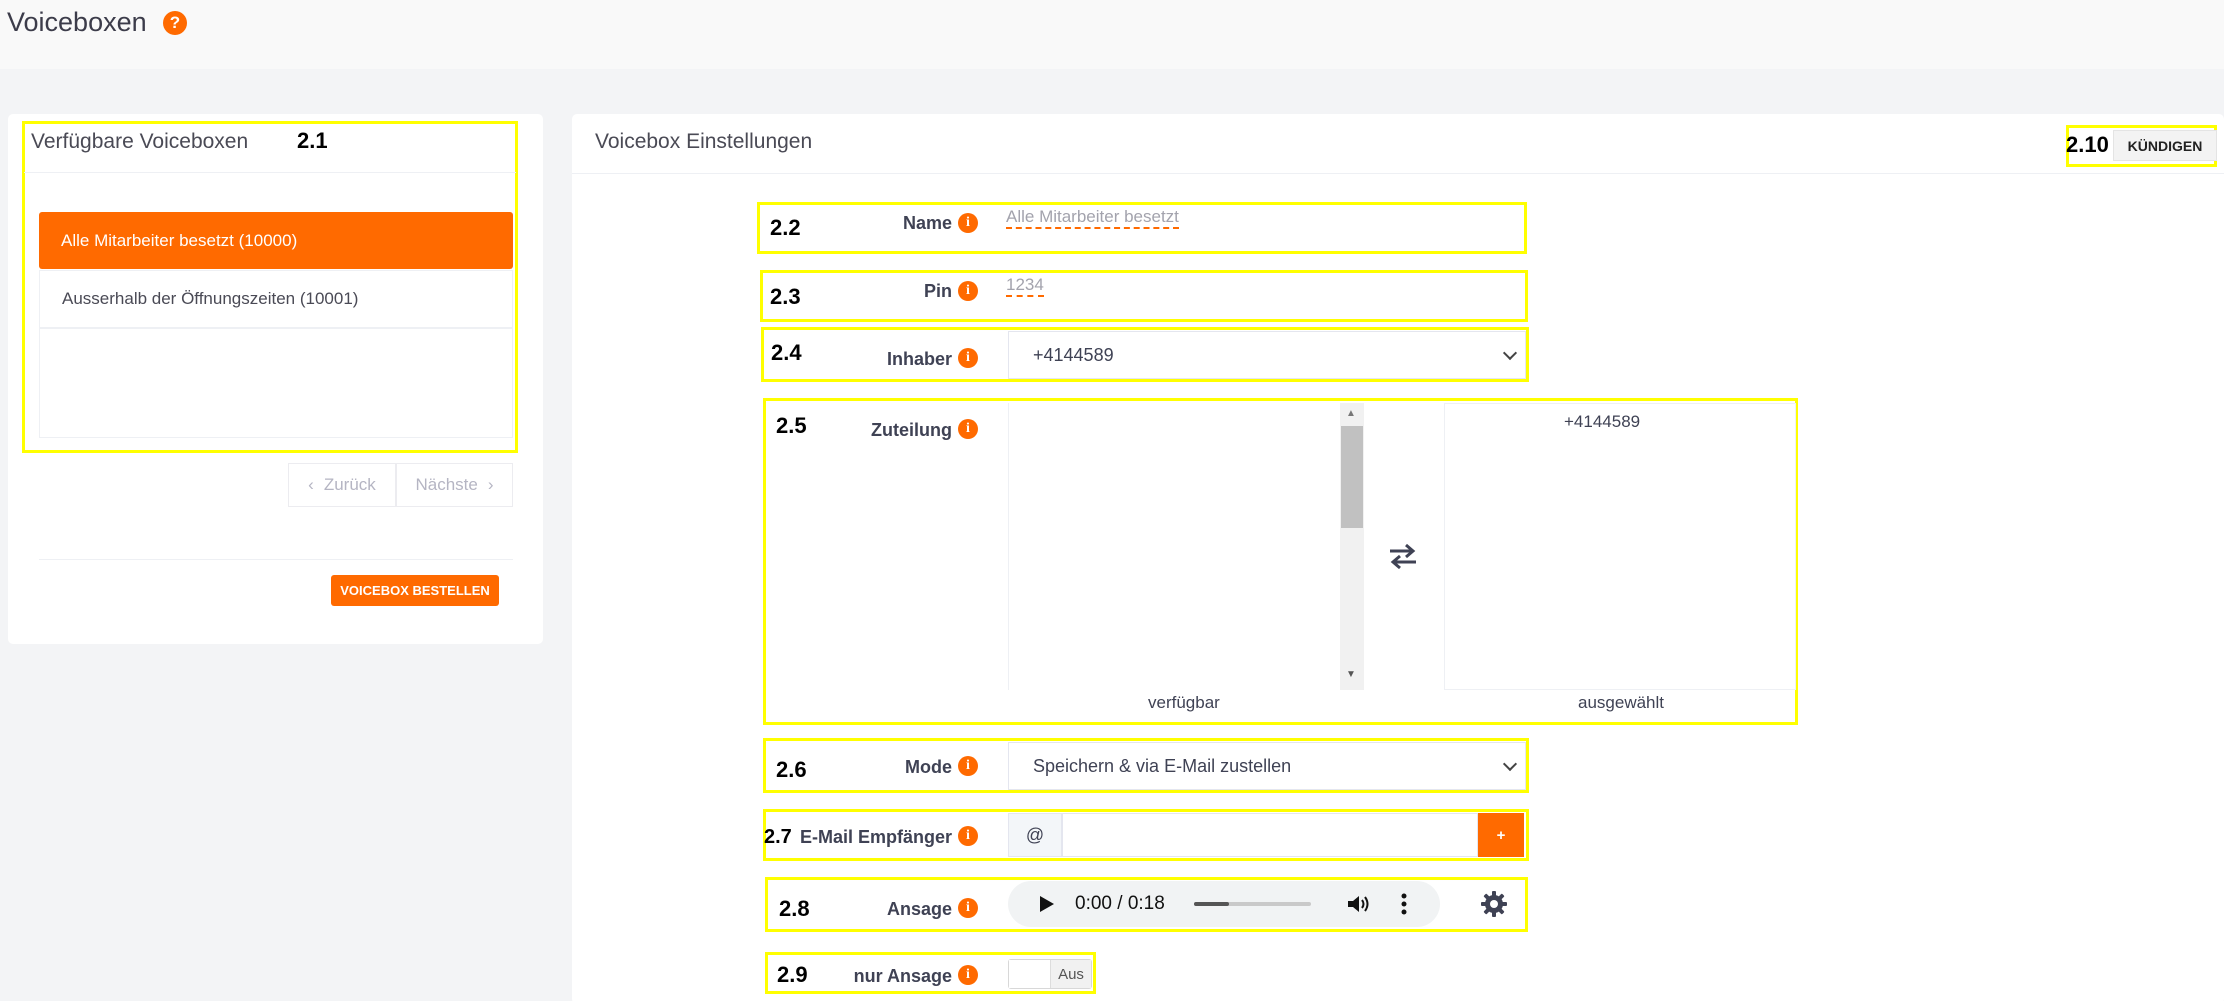 The width and height of the screenshot is (2224, 1001). What do you see at coordinates (179, 240) in the screenshot?
I see `list-item-label: Alle Mitarbeiter besetzt (10000)` at bounding box center [179, 240].